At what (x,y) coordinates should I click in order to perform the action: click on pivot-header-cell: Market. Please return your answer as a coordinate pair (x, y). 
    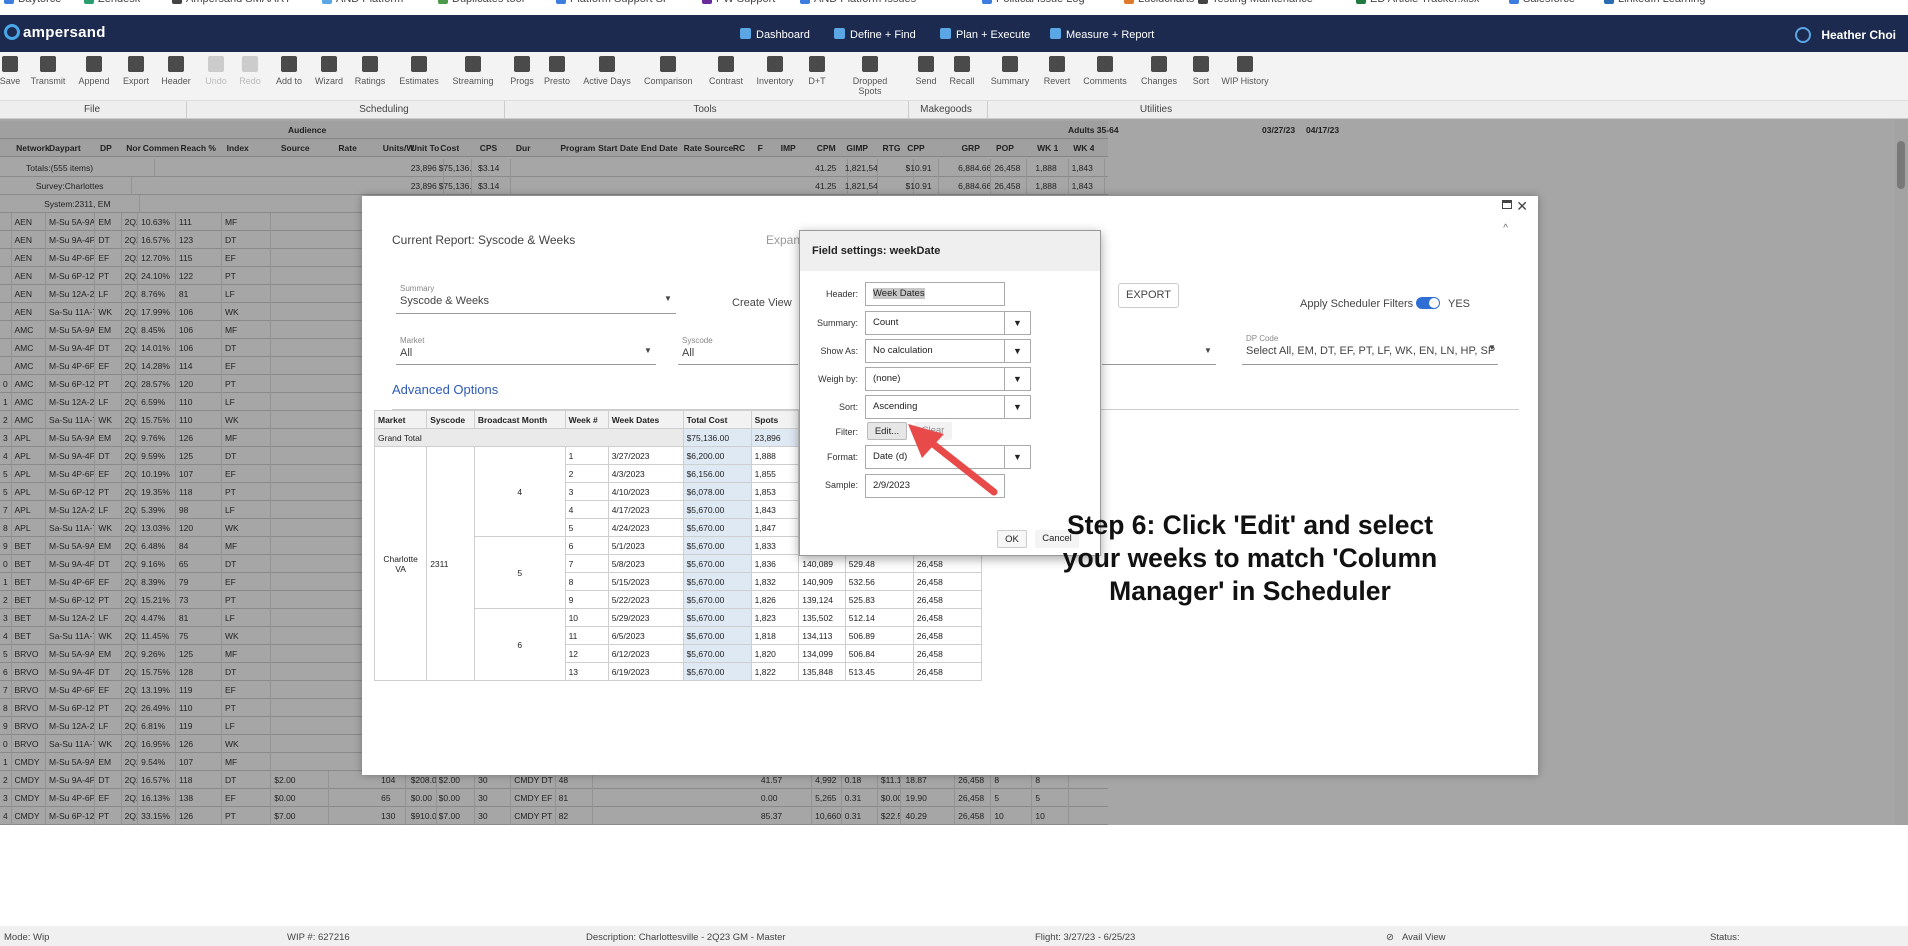
    Looking at the image, I should click on (400, 419).